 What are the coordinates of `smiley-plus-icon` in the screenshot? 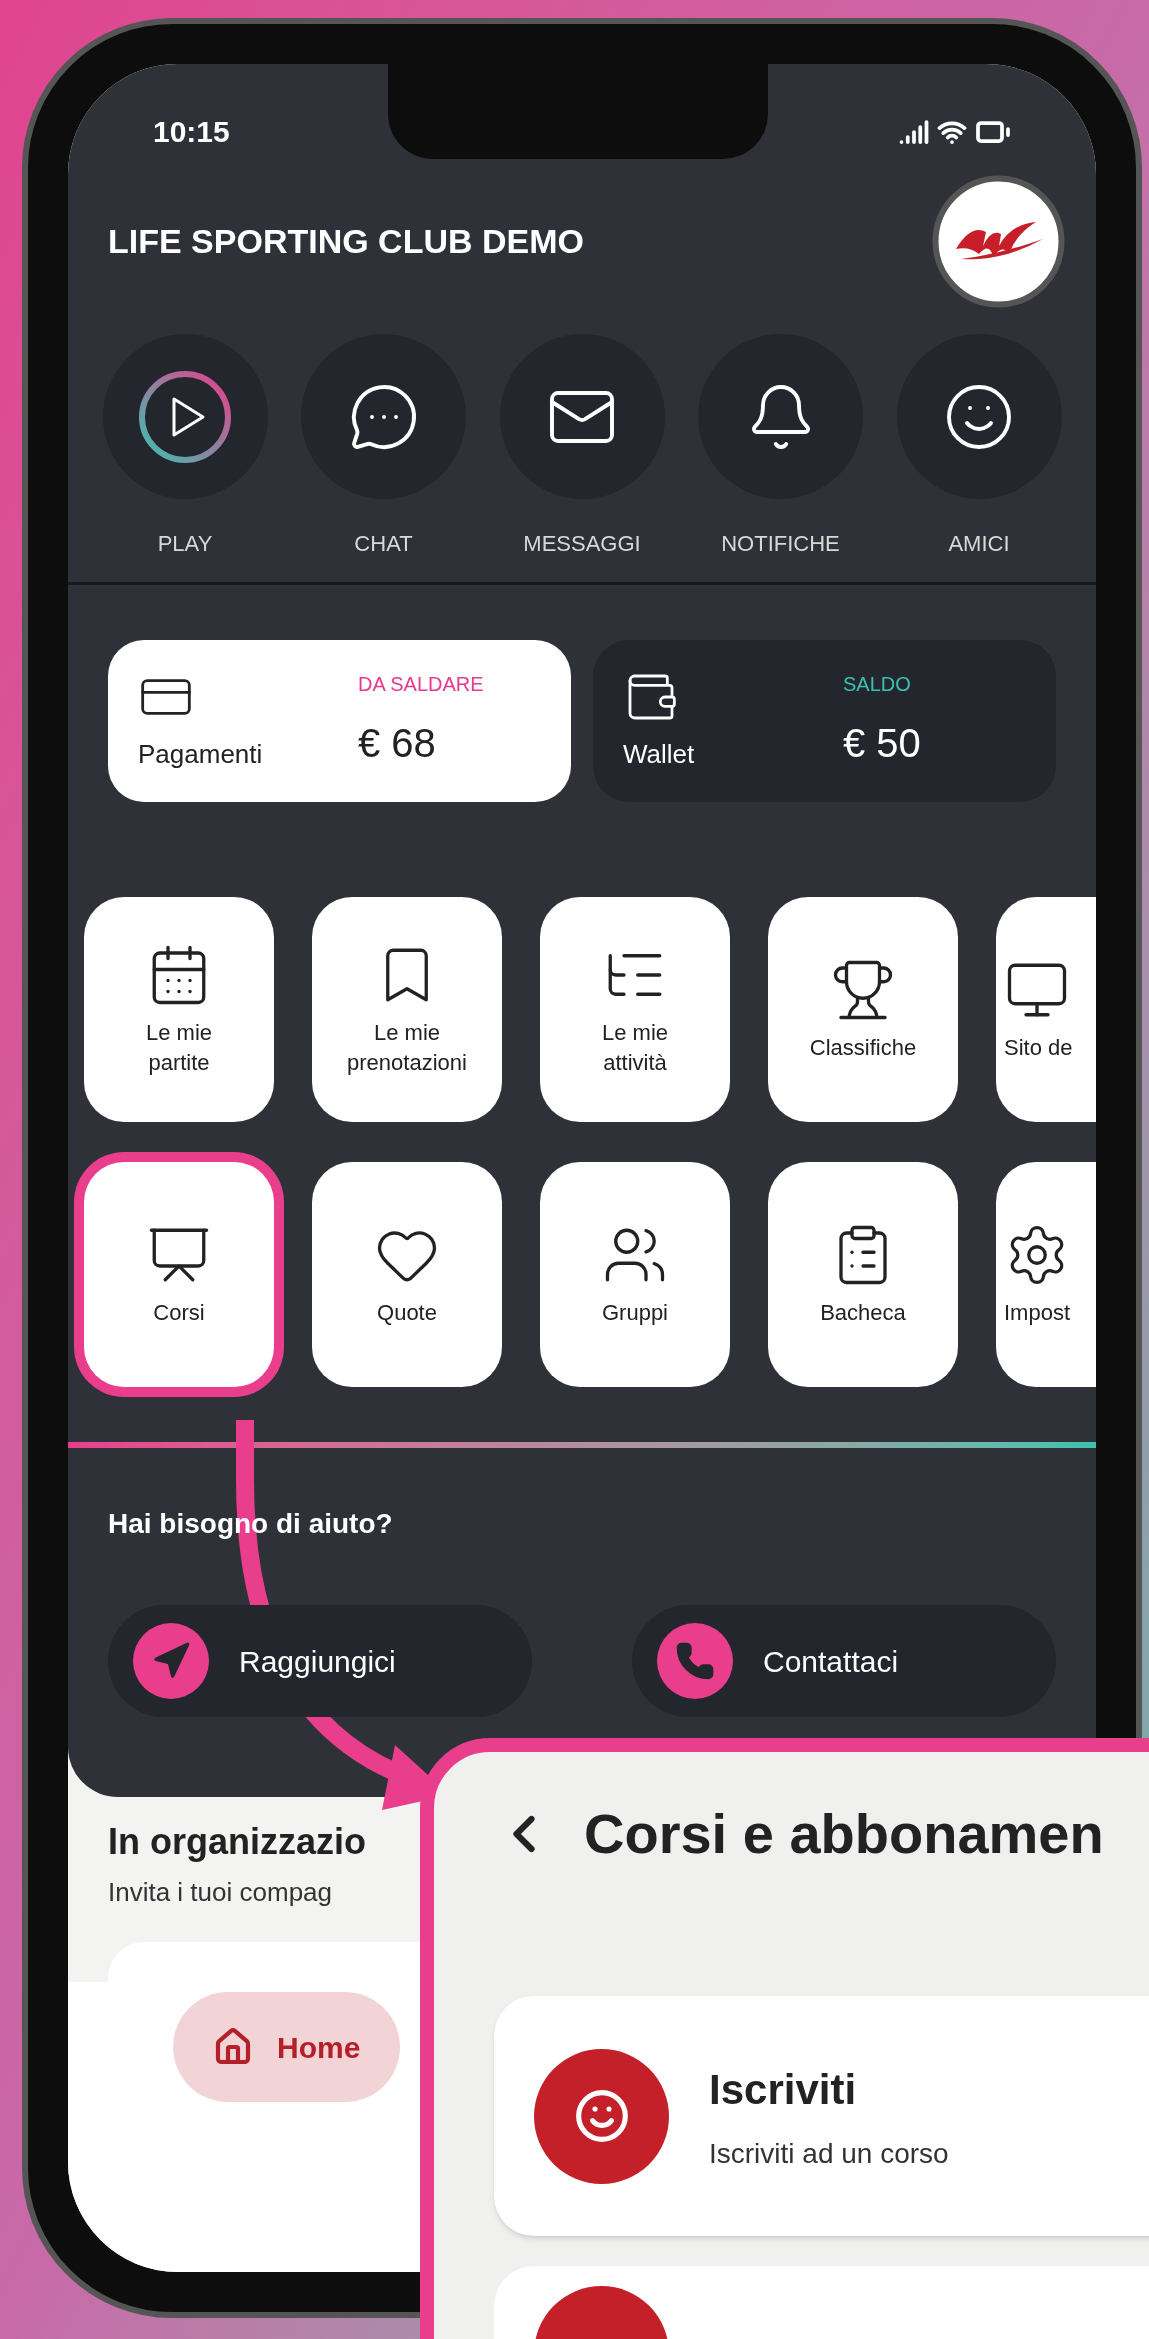 It's located at (601, 2116).